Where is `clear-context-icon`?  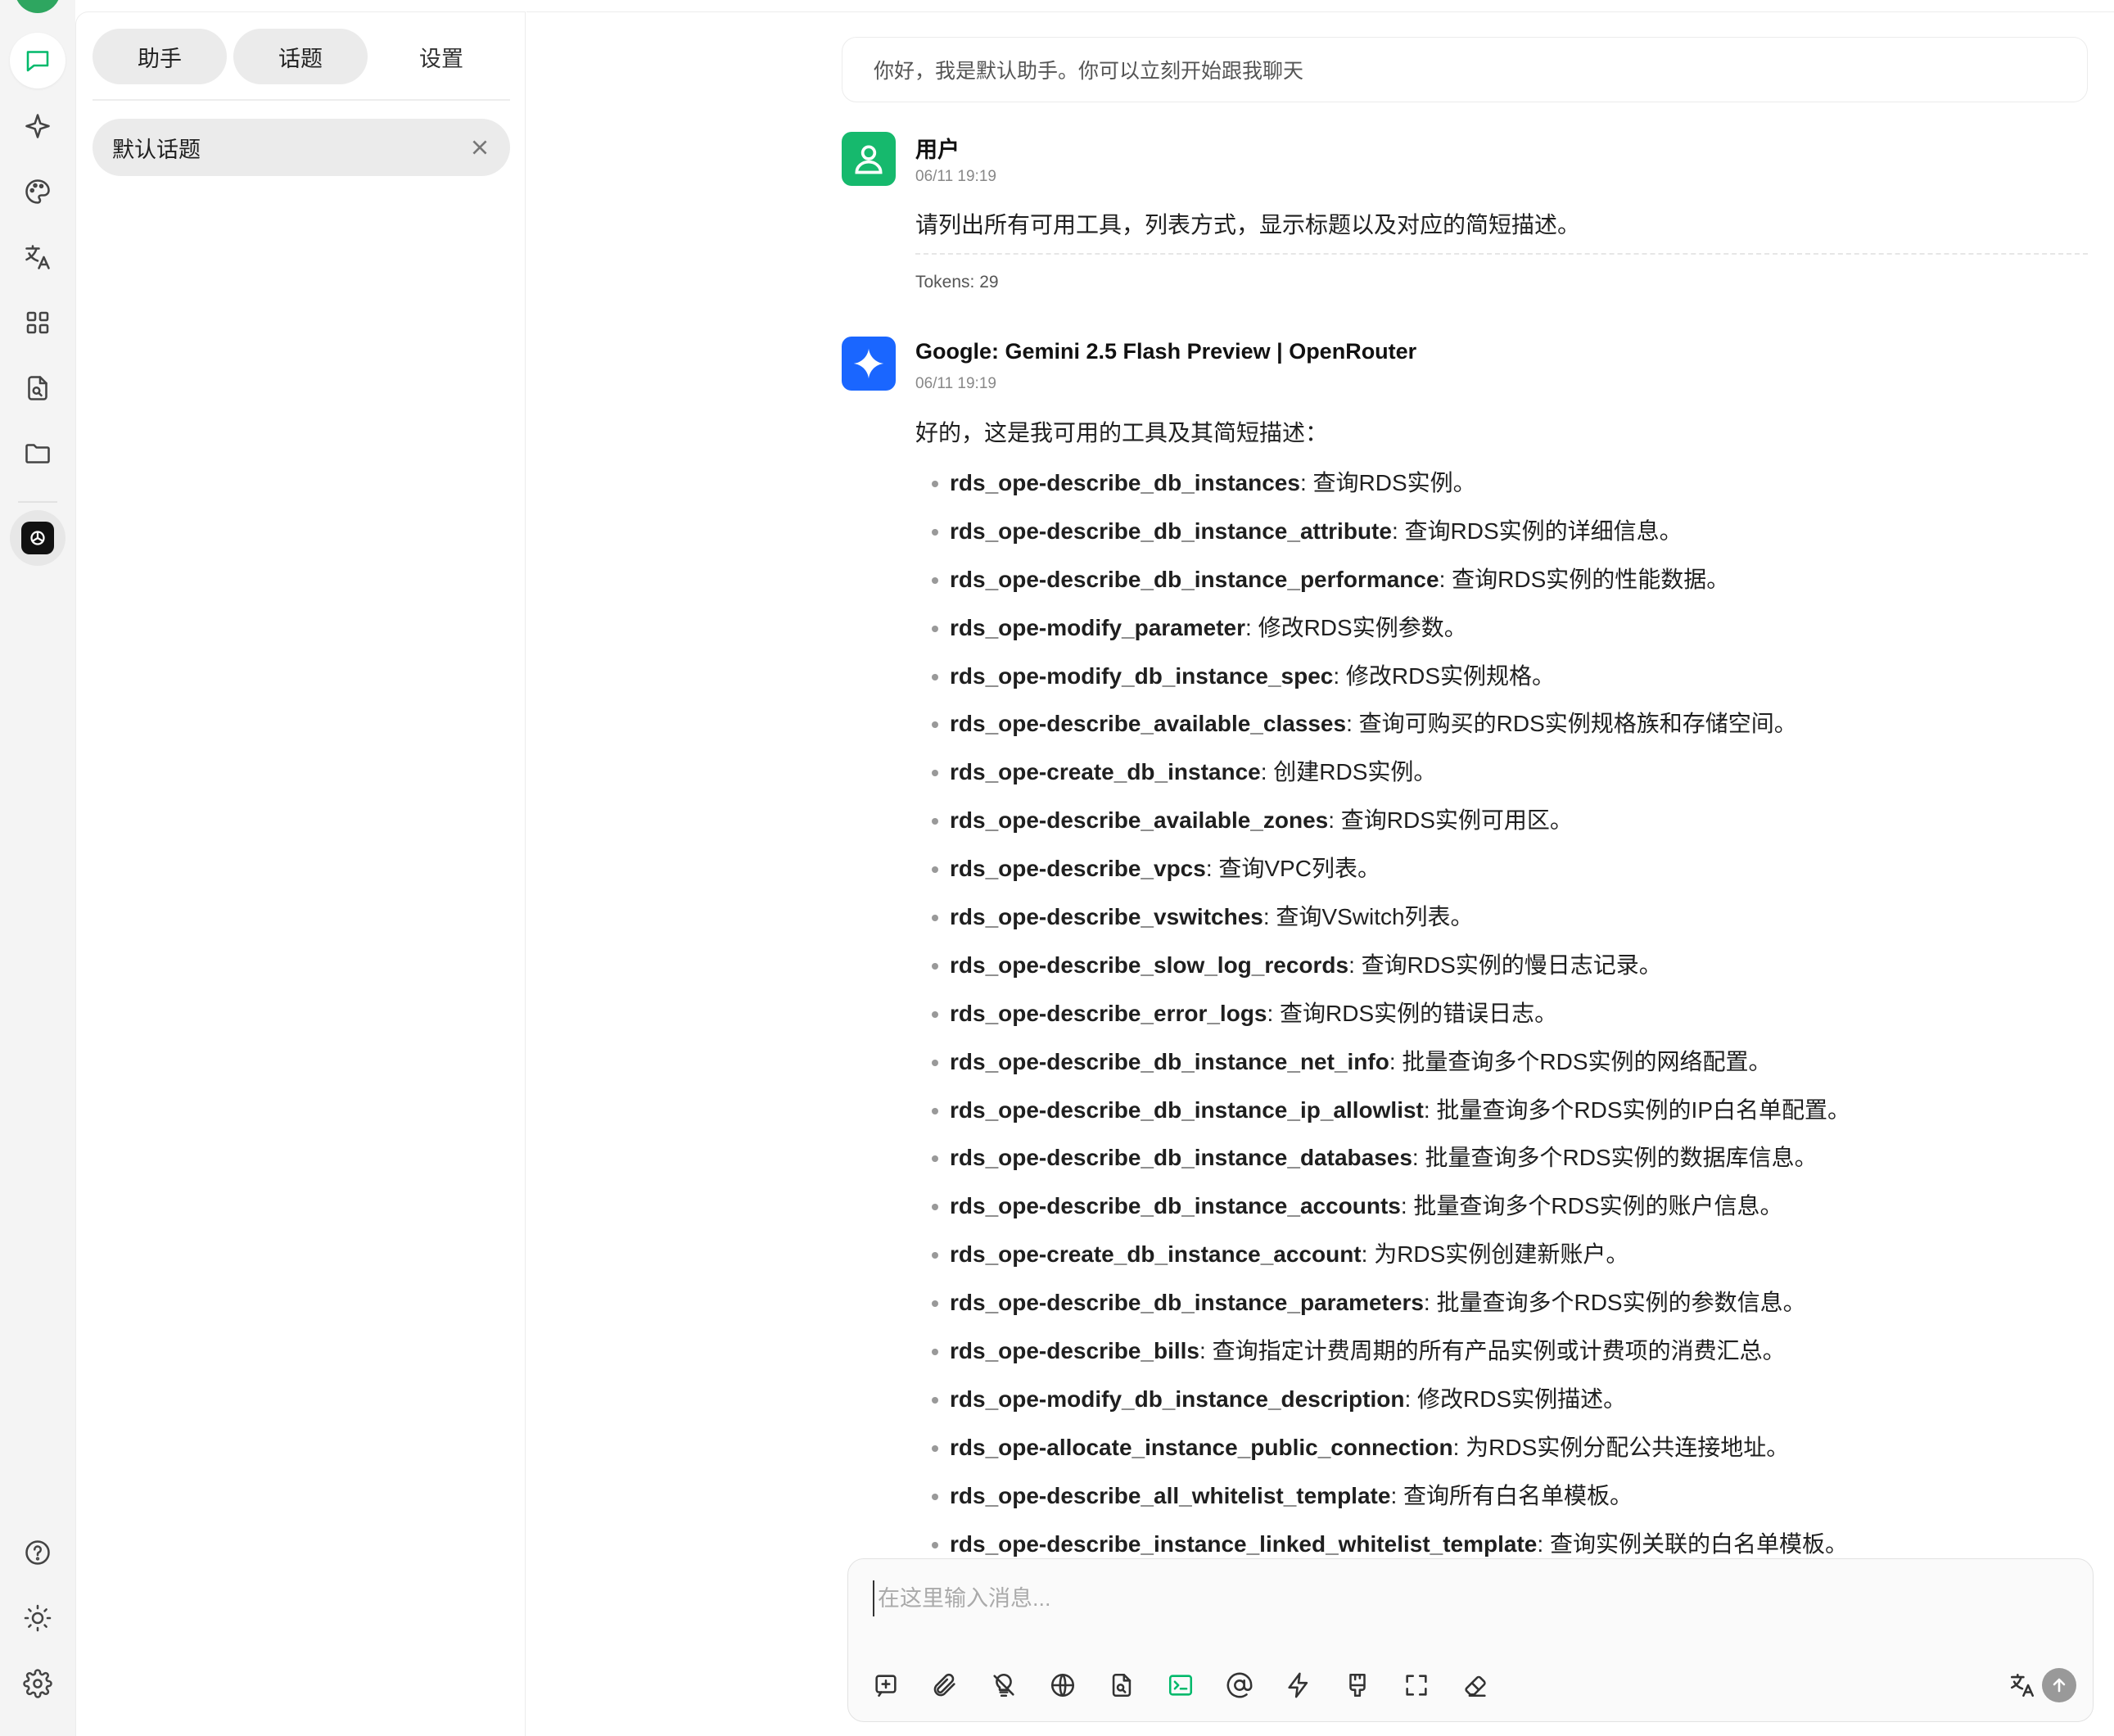
clear-context-icon is located at coordinates (1357, 1686).